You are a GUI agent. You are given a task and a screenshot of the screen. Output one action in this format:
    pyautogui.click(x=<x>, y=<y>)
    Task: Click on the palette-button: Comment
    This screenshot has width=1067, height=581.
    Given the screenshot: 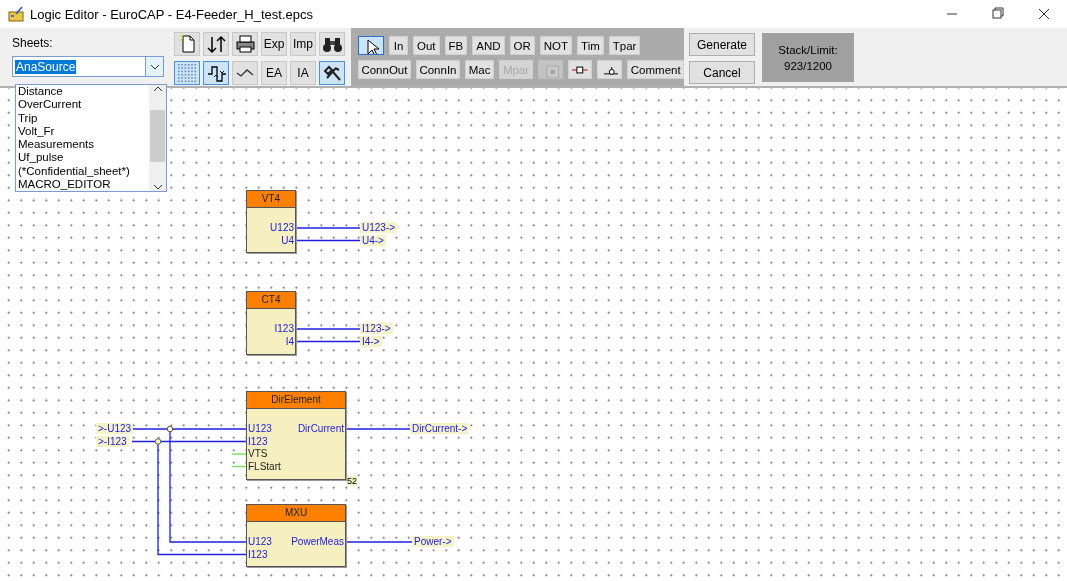 What is the action you would take?
    pyautogui.click(x=655, y=69)
    